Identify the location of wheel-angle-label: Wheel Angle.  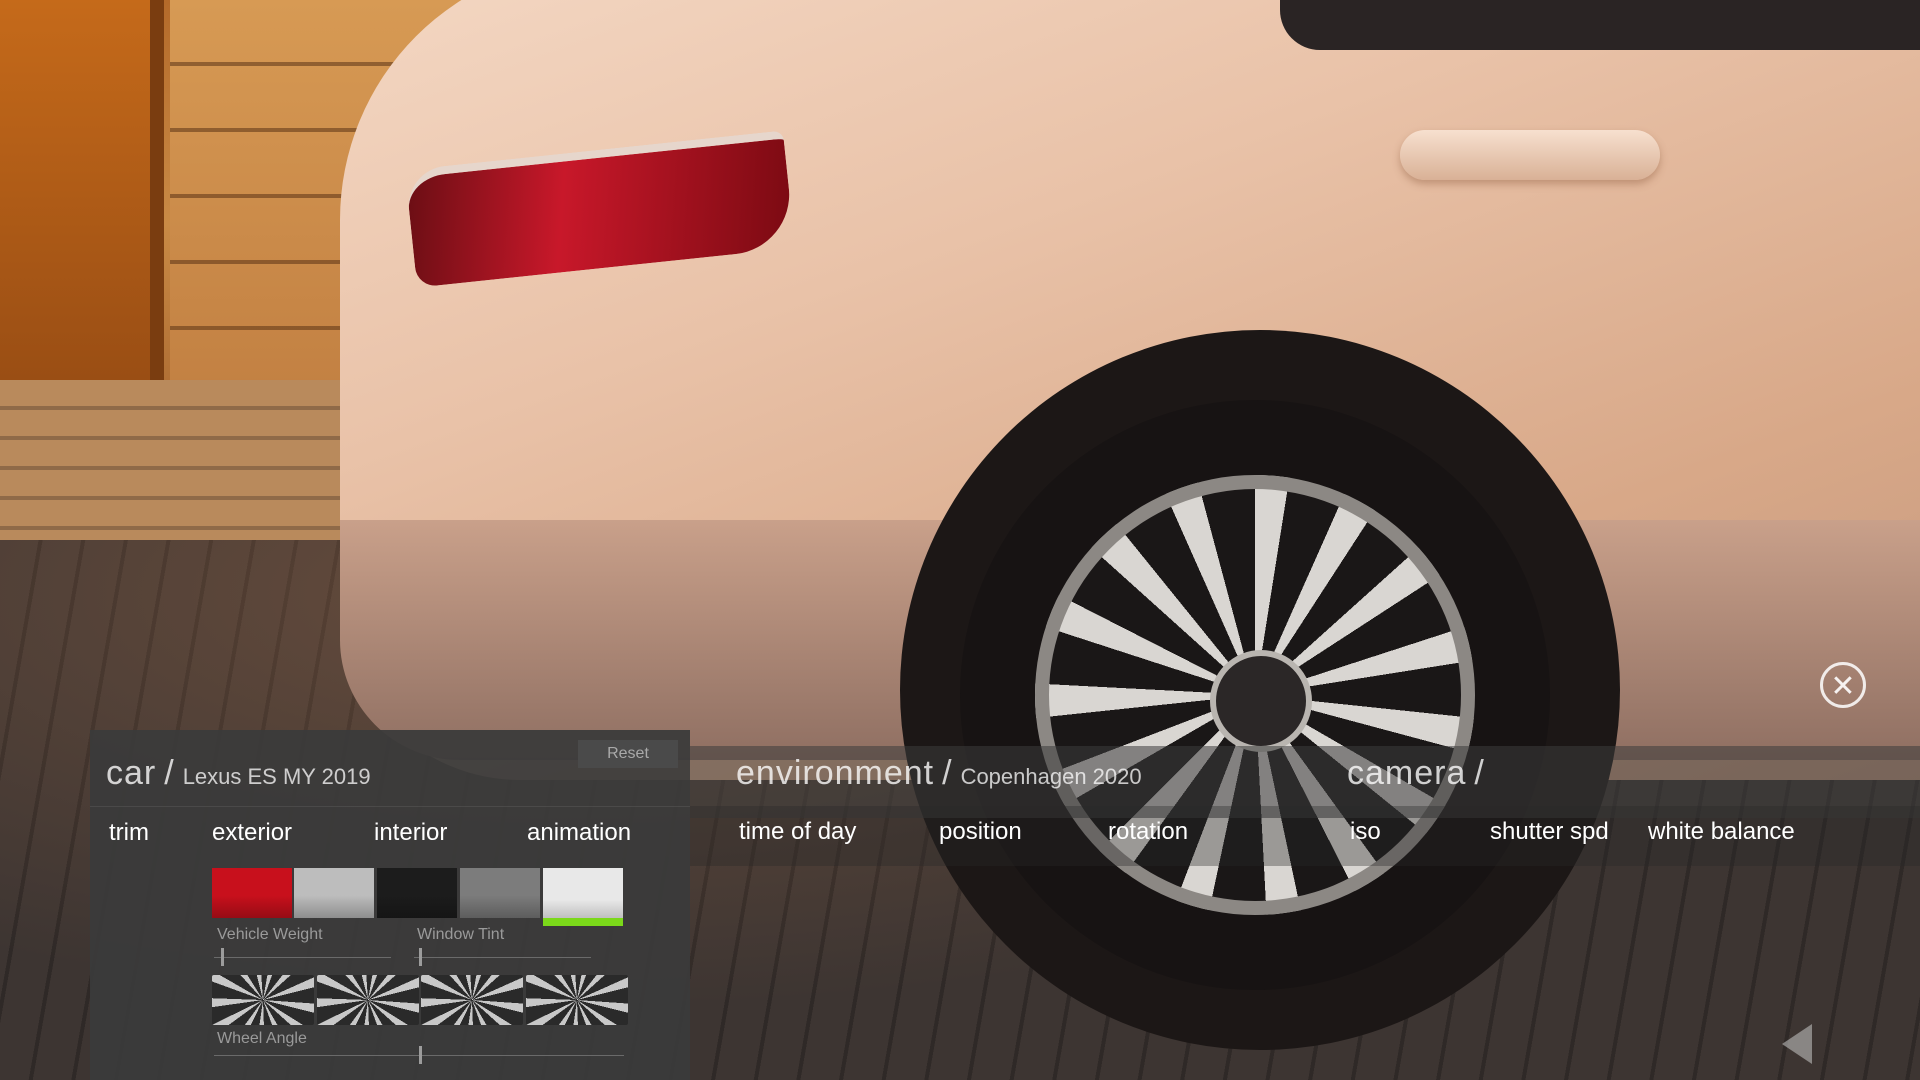
(262, 1038).